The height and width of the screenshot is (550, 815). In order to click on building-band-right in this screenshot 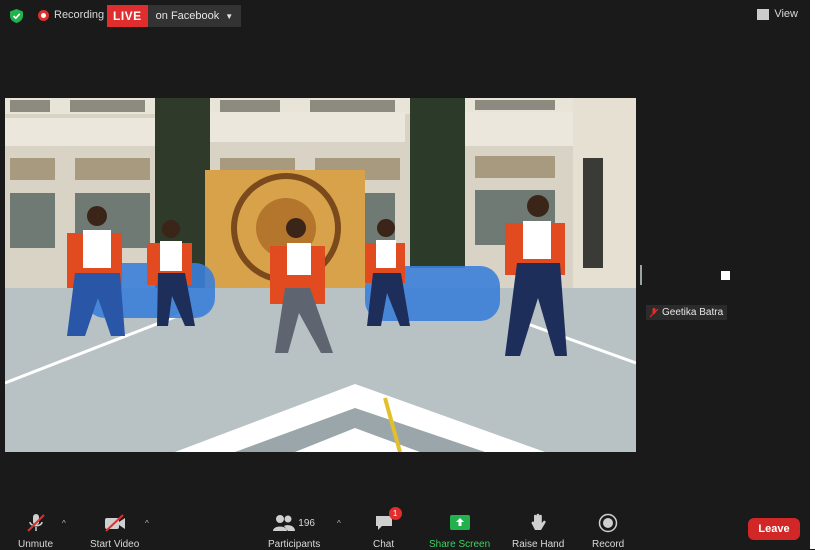, I will do `click(520, 129)`.